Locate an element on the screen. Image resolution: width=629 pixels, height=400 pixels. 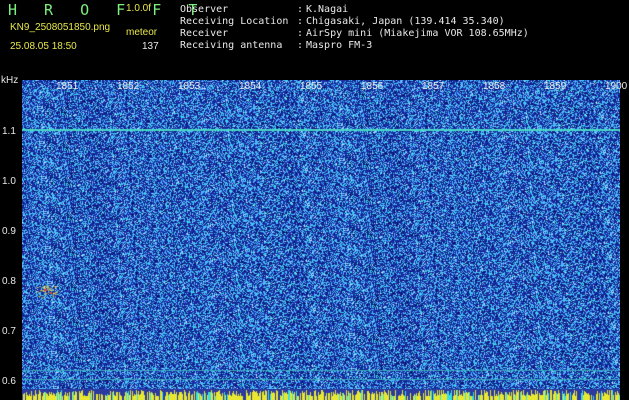
info-key-location: Receiving Location is located at coordinates (234, 21).